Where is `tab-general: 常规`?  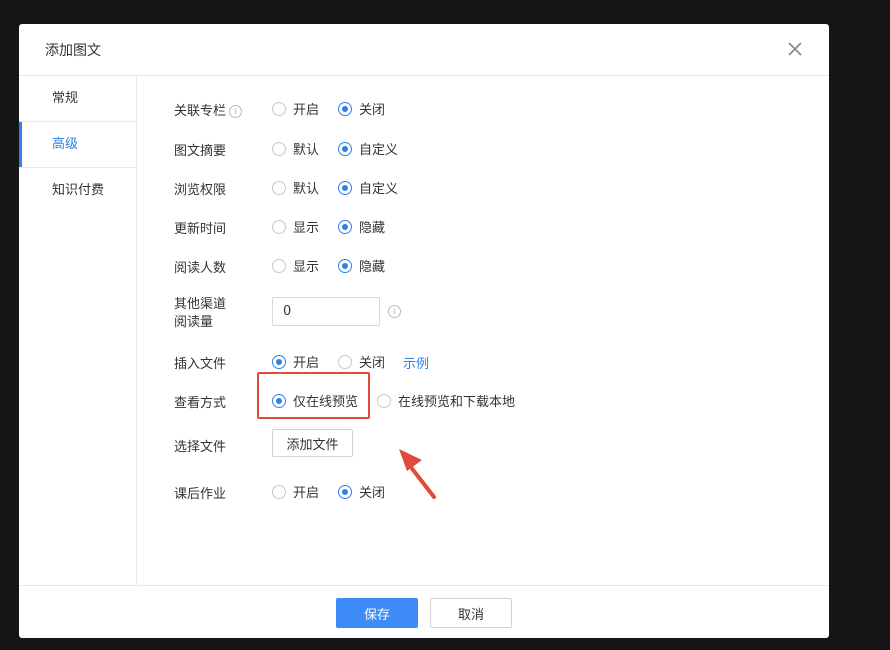 tab-general: 常规 is located at coordinates (77, 99).